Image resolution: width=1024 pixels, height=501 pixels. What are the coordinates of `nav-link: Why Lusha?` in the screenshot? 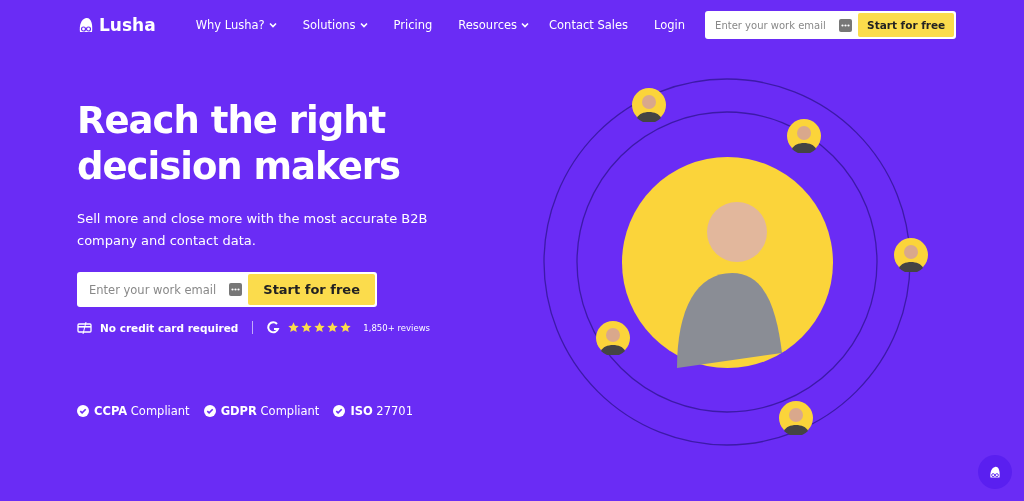 It's located at (236, 25).